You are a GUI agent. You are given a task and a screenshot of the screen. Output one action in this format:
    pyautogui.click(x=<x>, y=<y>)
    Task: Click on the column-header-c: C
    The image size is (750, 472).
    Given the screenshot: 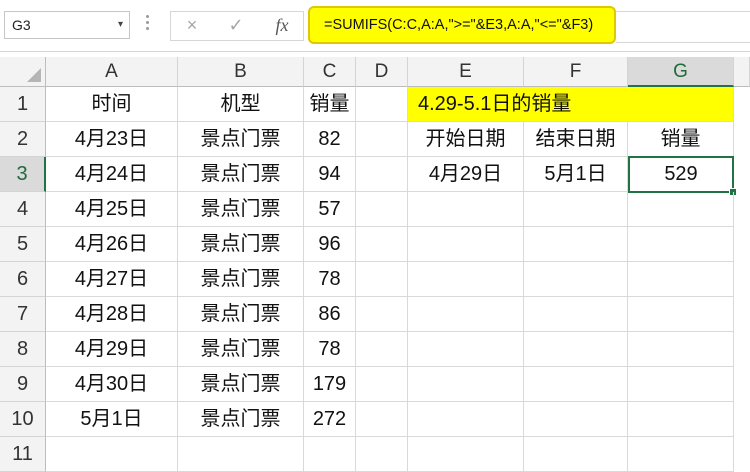 What is the action you would take?
    pyautogui.click(x=330, y=72)
    